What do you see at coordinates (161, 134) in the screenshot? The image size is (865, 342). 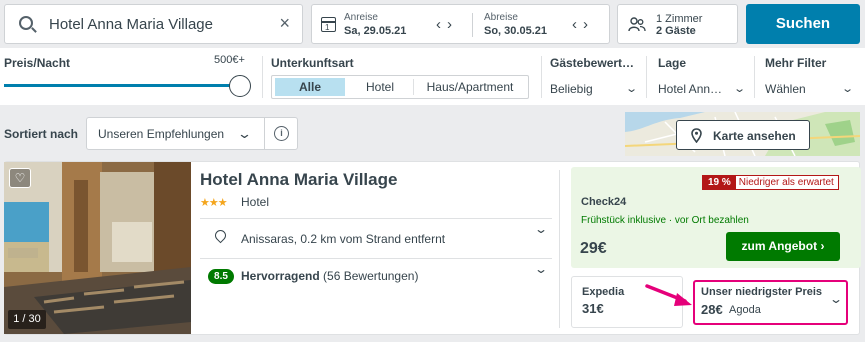 I see `sort-value: Unseren Empfehlungen` at bounding box center [161, 134].